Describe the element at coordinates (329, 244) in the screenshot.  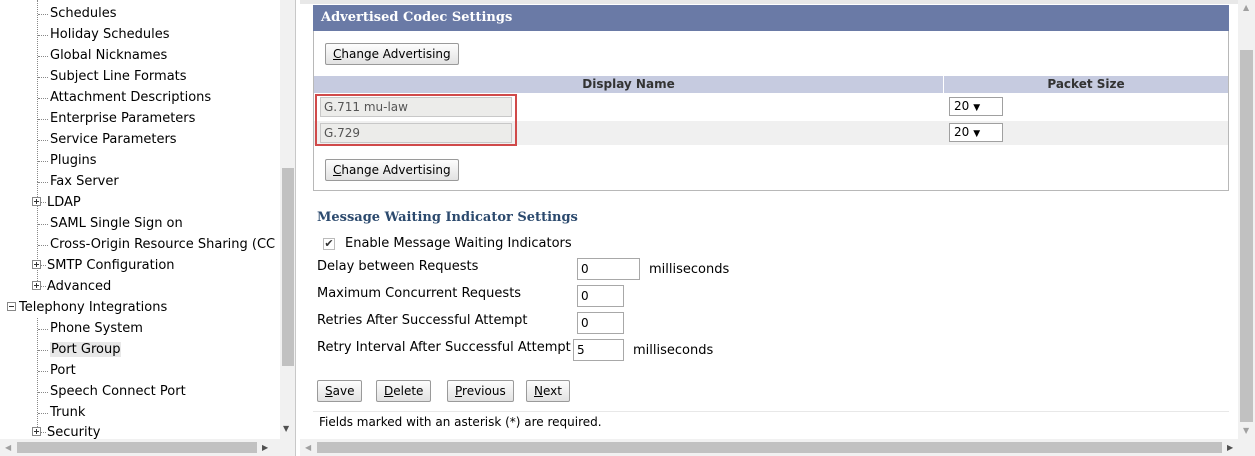
I see `enable-mwi-checkbox: ✔` at that location.